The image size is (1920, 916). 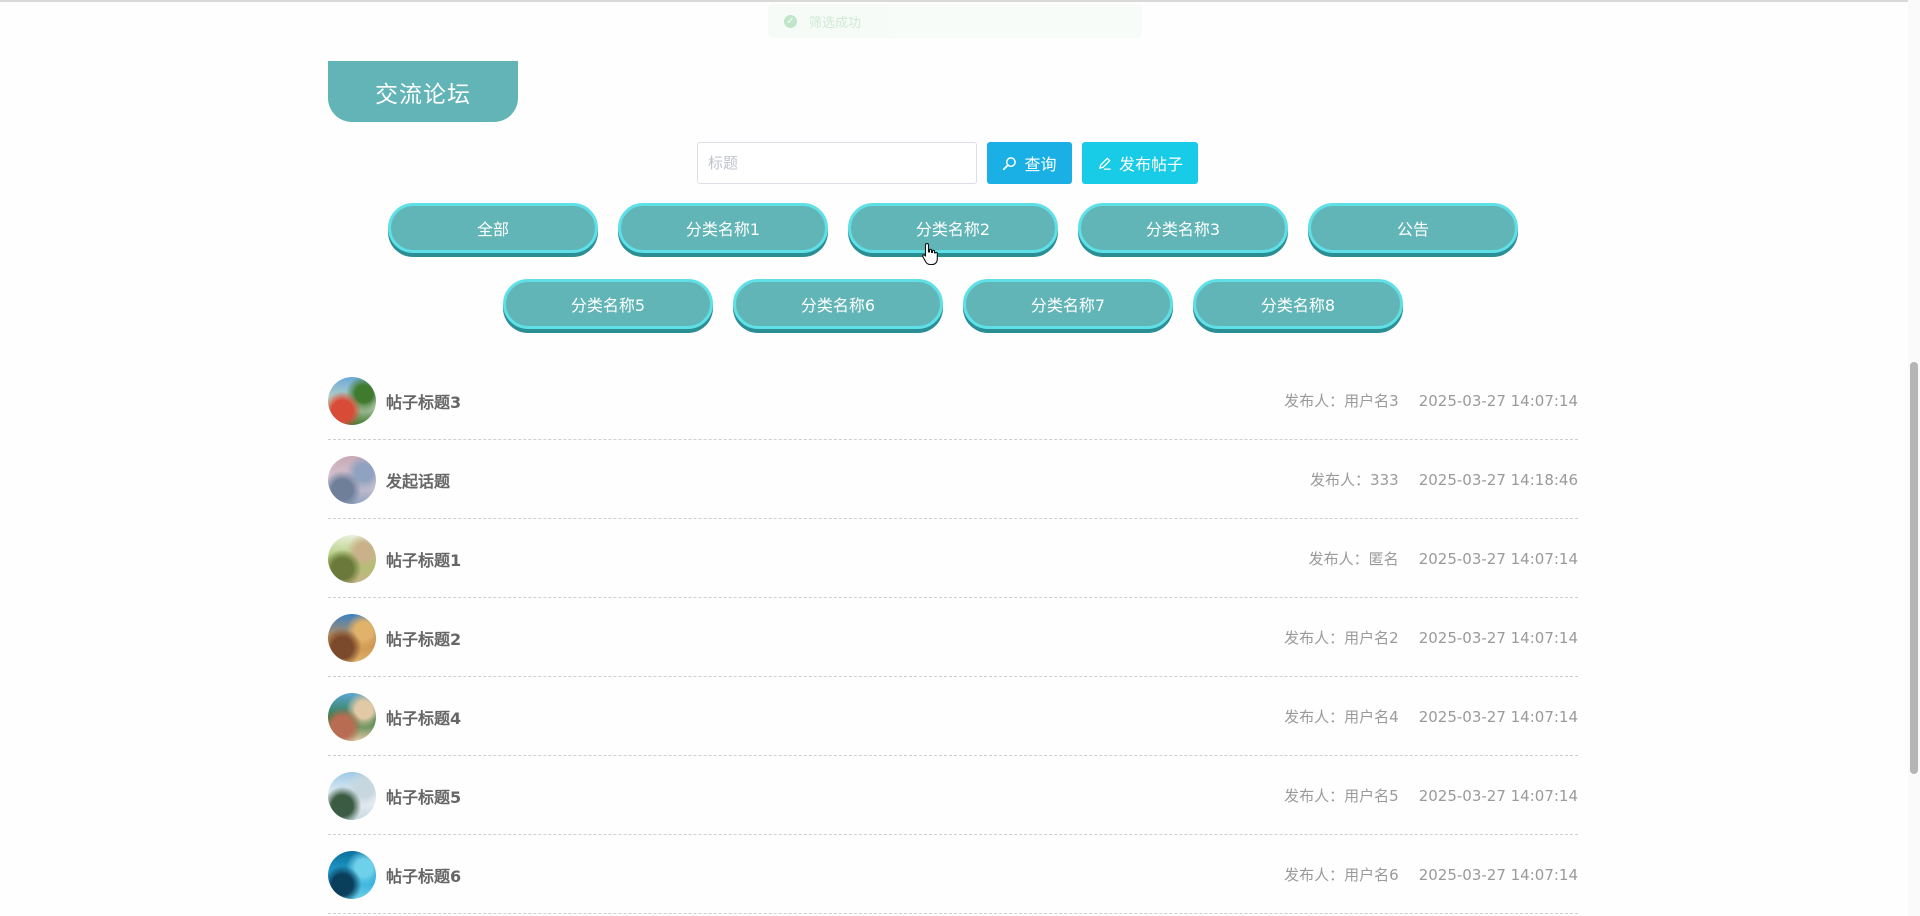 I want to click on snow-forest-avatar, so click(x=352, y=796).